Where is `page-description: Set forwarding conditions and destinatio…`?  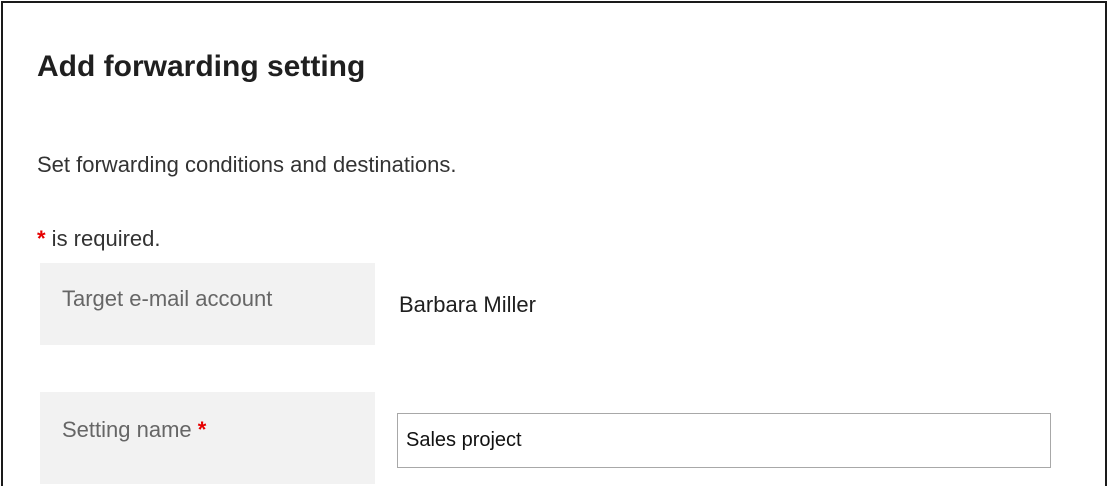
page-description: Set forwarding conditions and destinatio… is located at coordinates (247, 164).